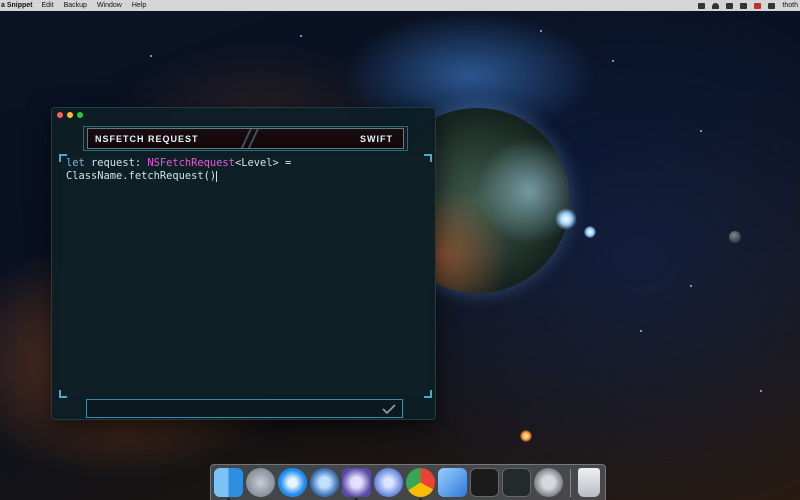 This screenshot has height=500, width=800. Describe the element at coordinates (589, 482) in the screenshot. I see `trash-icon` at that location.